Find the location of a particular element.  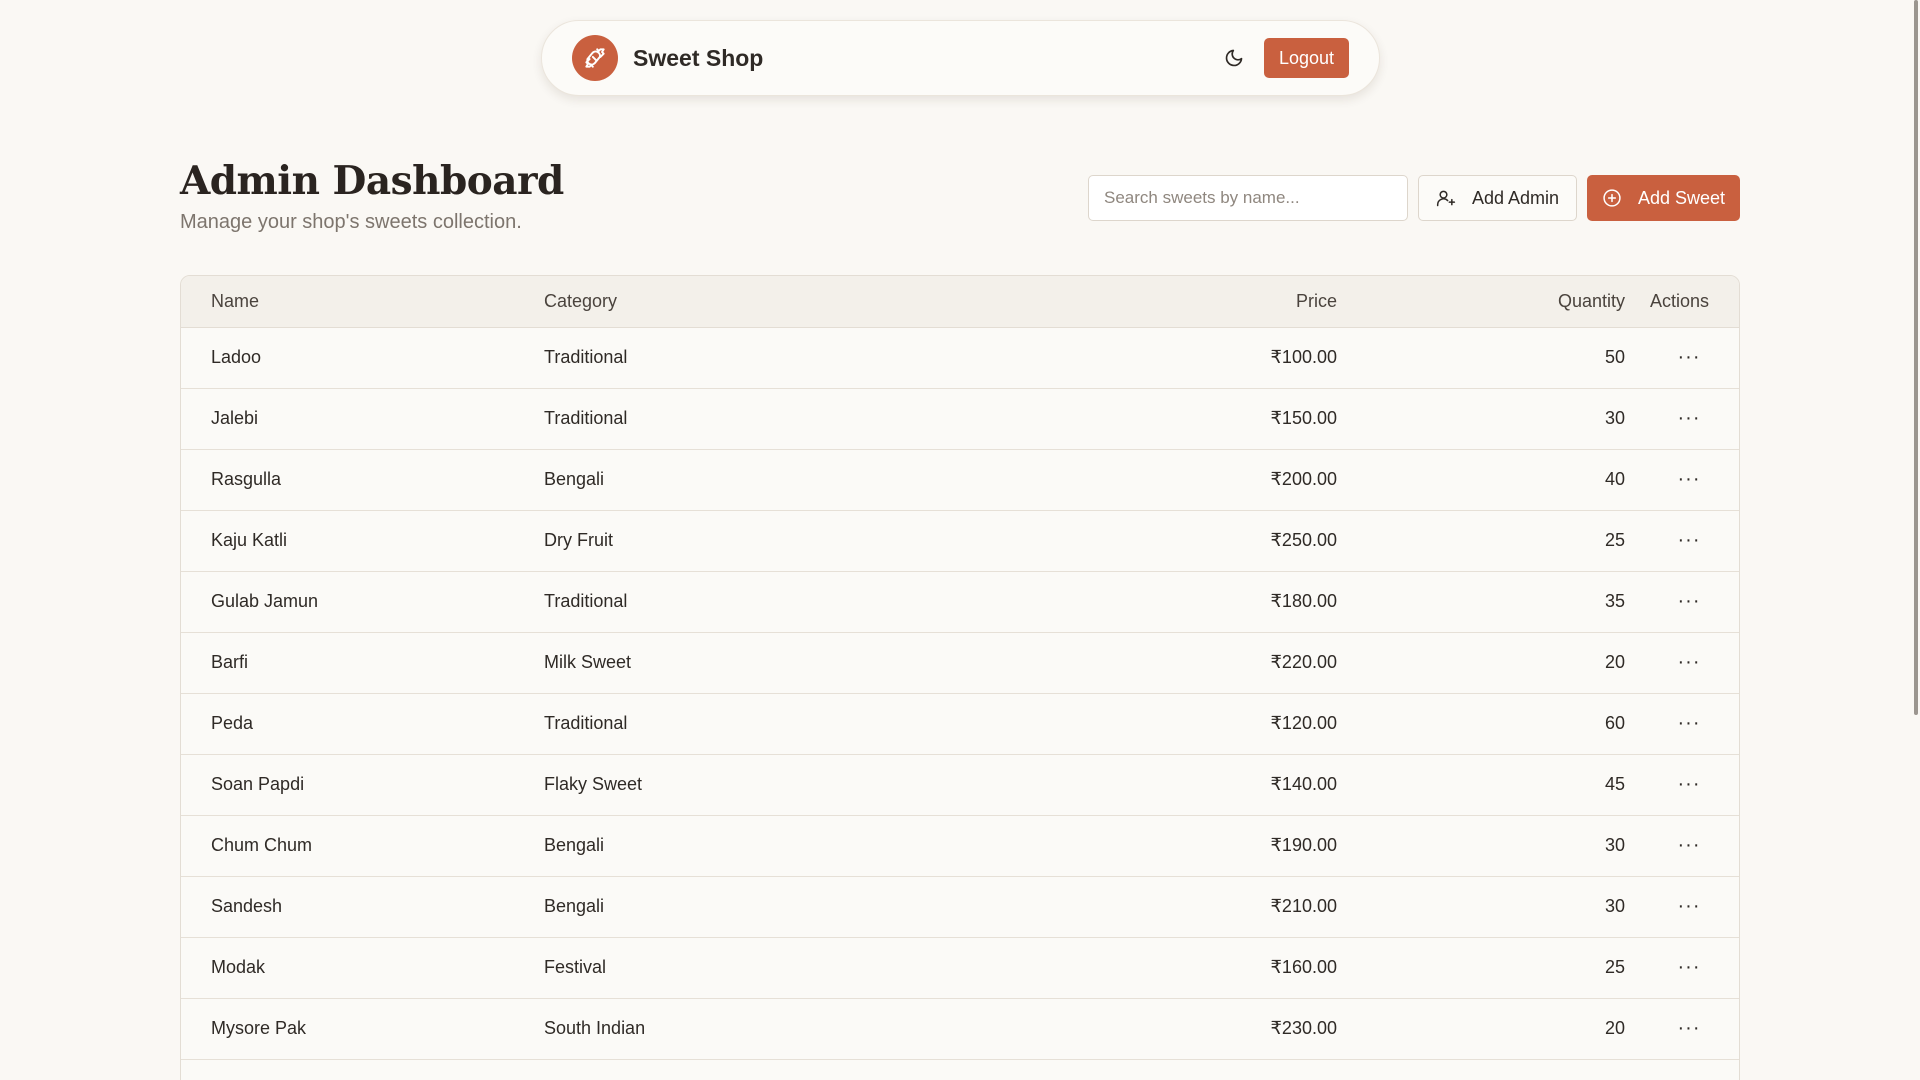

table-row: Chum Chum Bengali ₹190.00 30 ··· is located at coordinates (960, 846).